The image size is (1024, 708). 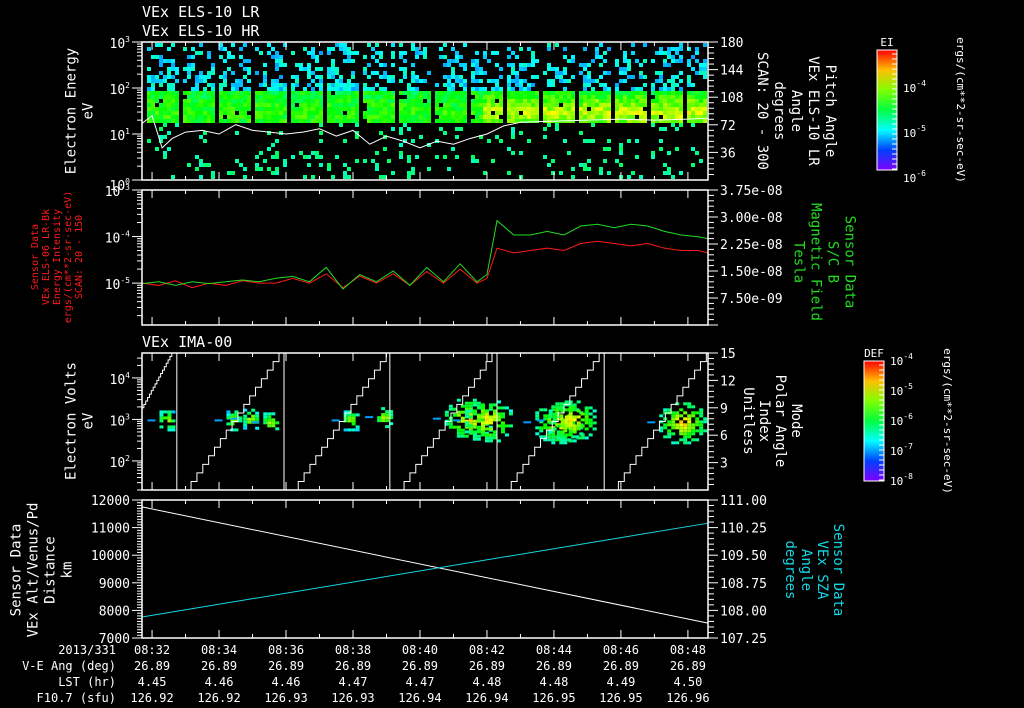 What do you see at coordinates (35, 257) in the screenshot?
I see `y-axis-label: Sensor Data` at bounding box center [35, 257].